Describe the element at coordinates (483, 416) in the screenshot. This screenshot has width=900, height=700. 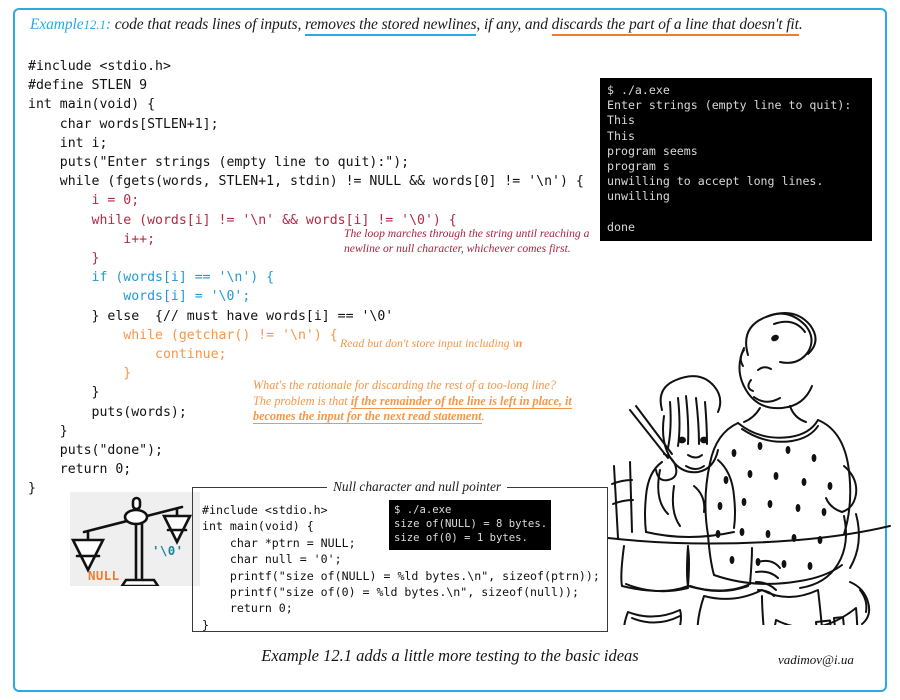
I see `annotation-rationale-suffix: .` at that location.